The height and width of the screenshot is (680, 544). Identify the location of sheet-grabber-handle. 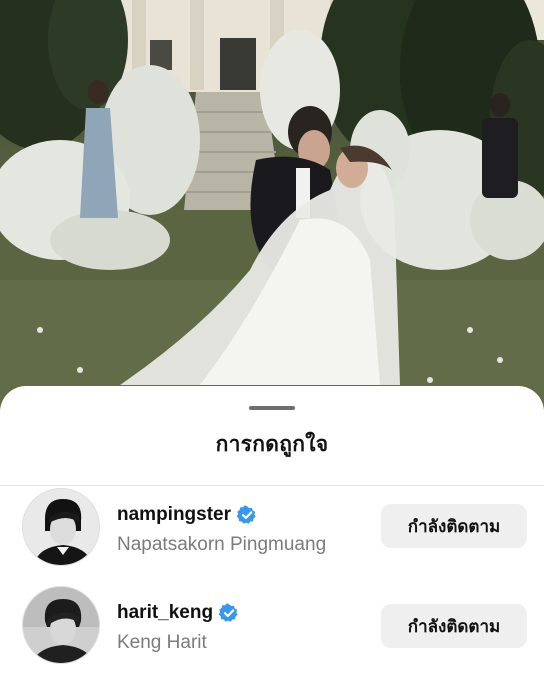
(272, 408).